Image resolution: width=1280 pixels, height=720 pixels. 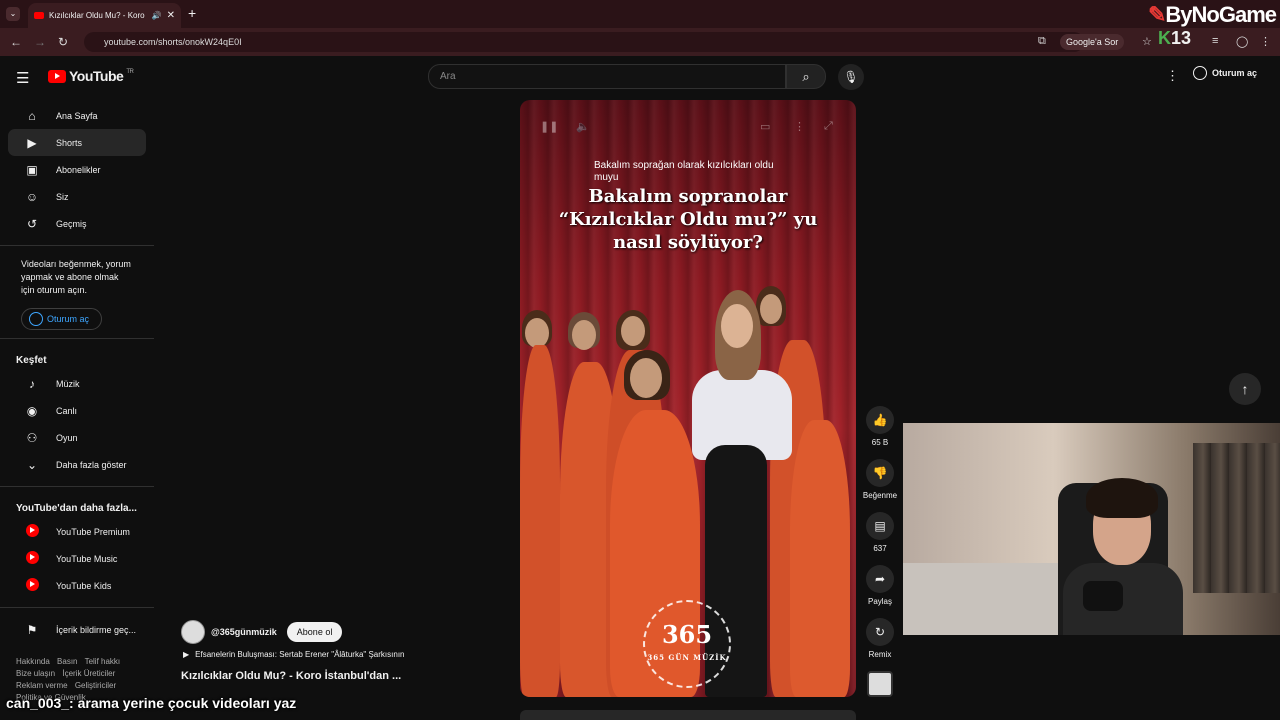 I want to click on footer-link: Geliştiriciler, so click(x=95, y=685).